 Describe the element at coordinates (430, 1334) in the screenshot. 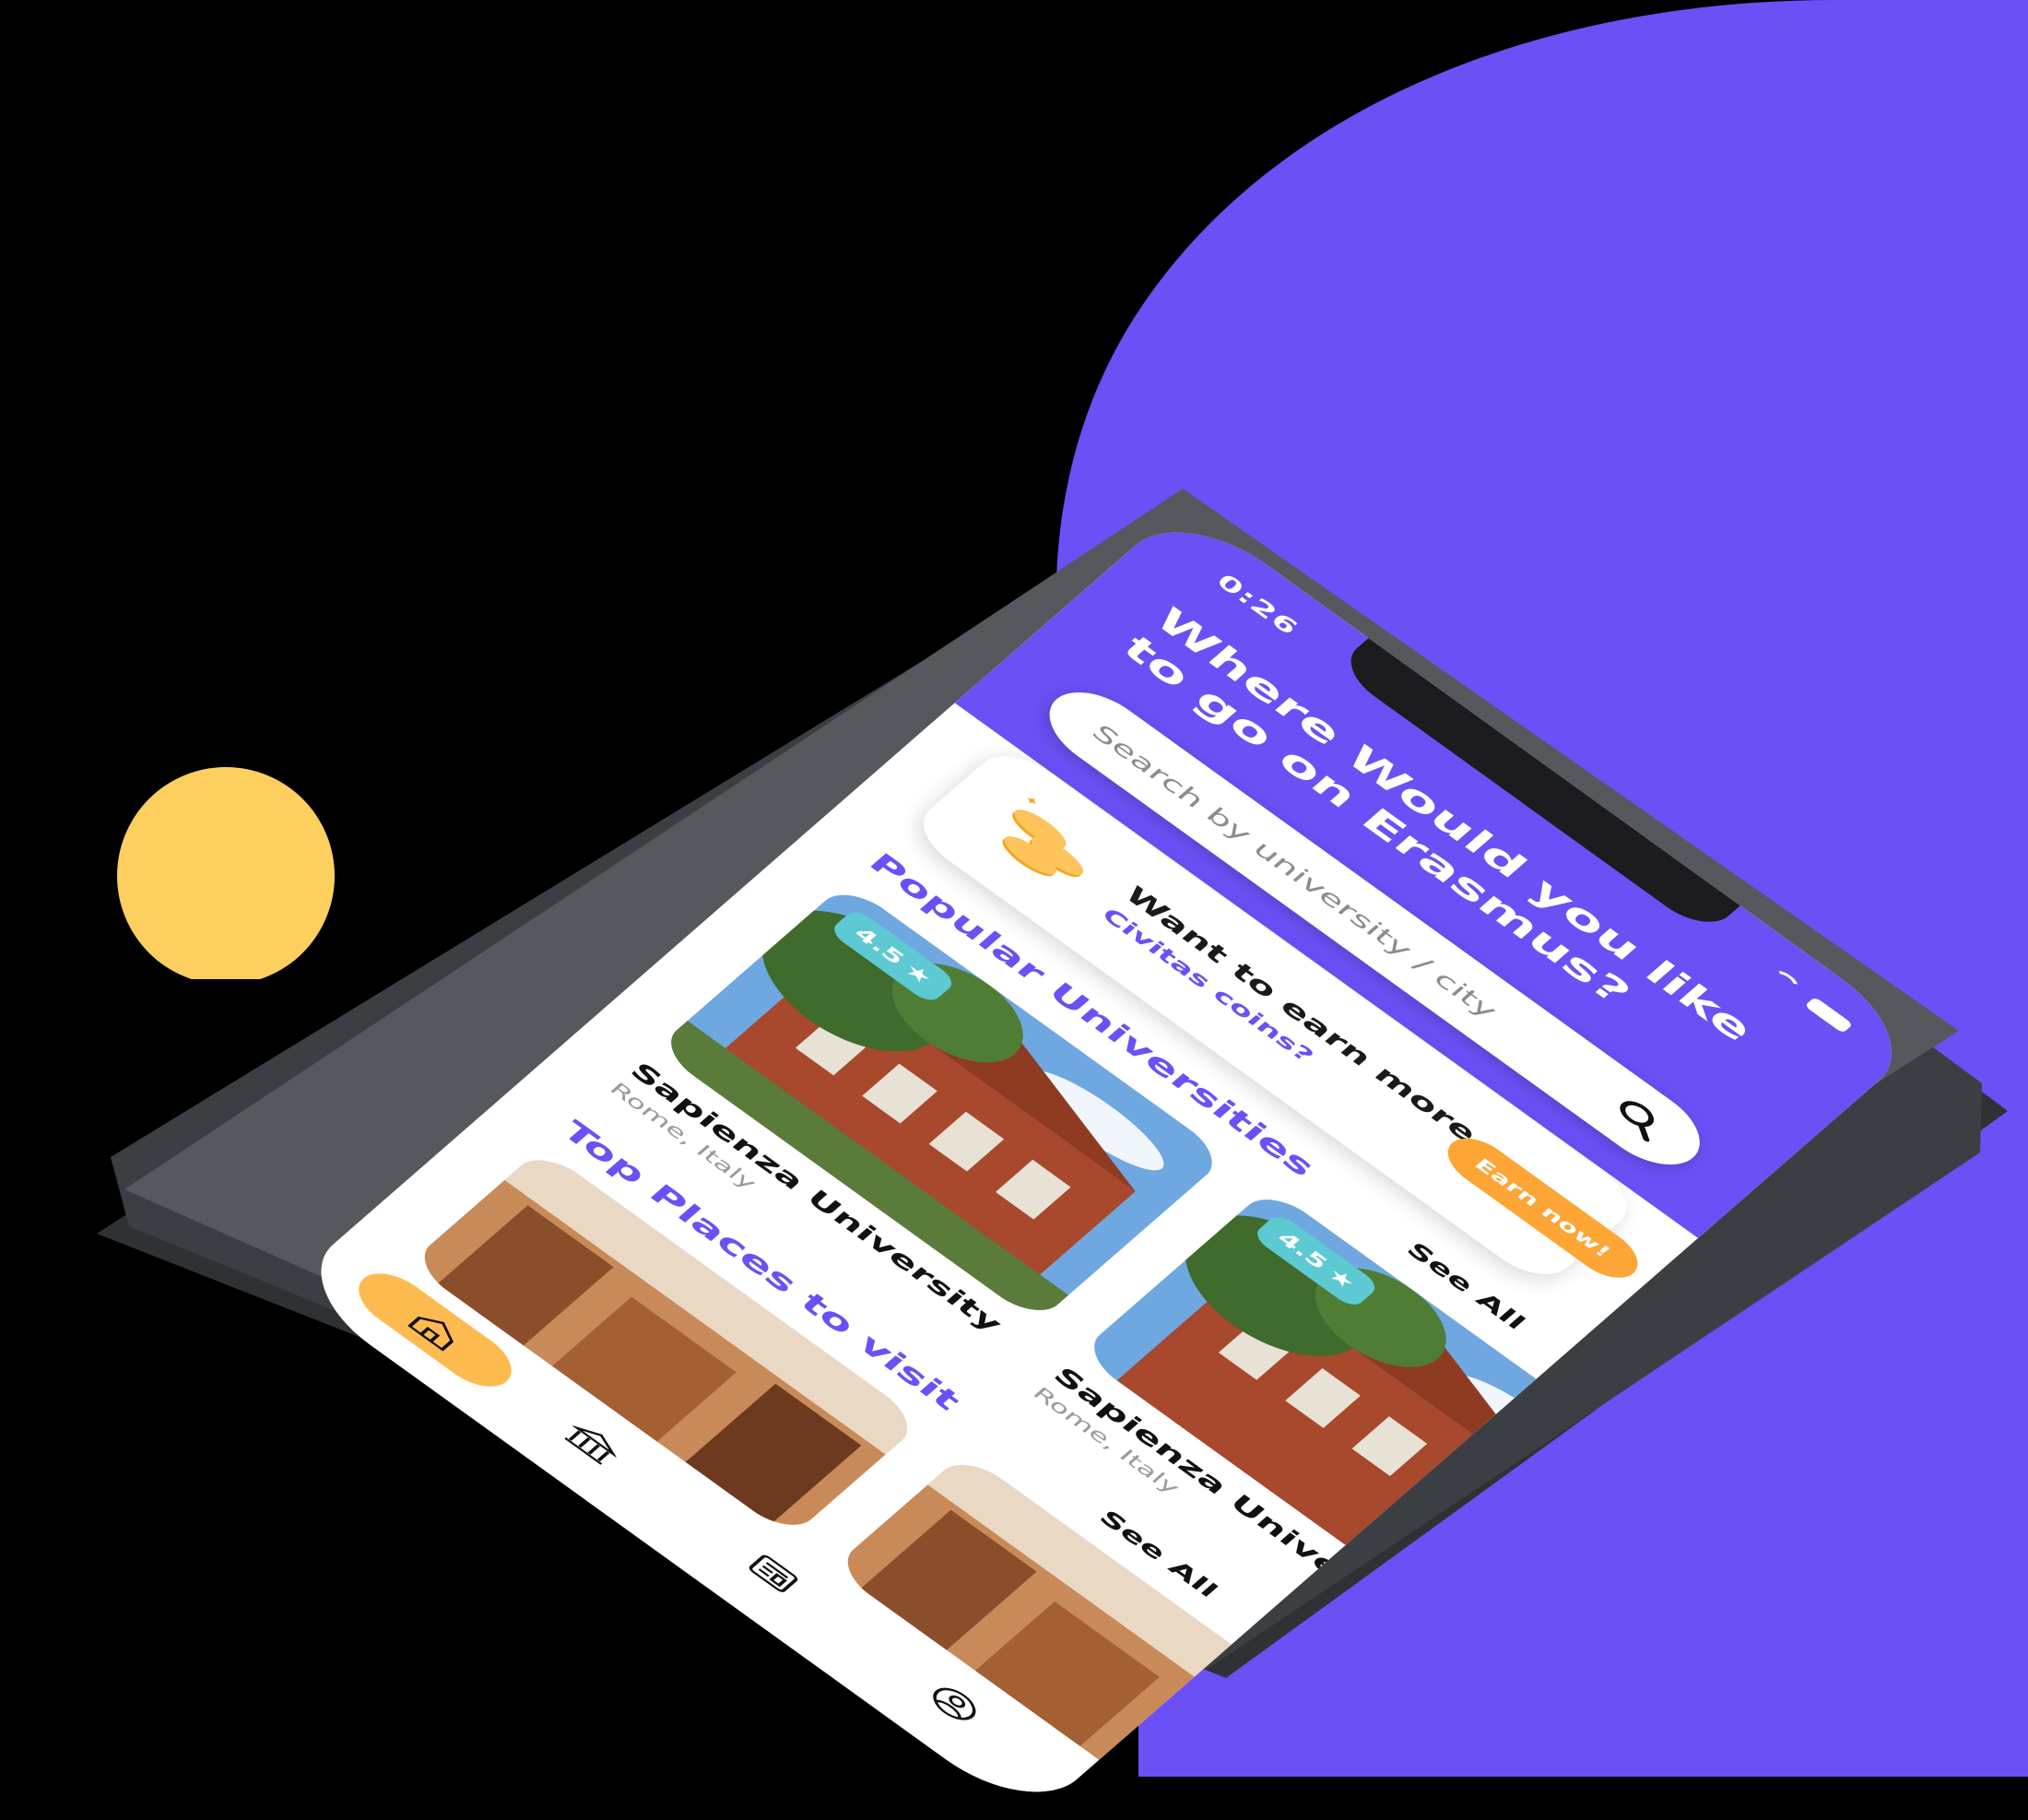

I see `home-icon` at that location.